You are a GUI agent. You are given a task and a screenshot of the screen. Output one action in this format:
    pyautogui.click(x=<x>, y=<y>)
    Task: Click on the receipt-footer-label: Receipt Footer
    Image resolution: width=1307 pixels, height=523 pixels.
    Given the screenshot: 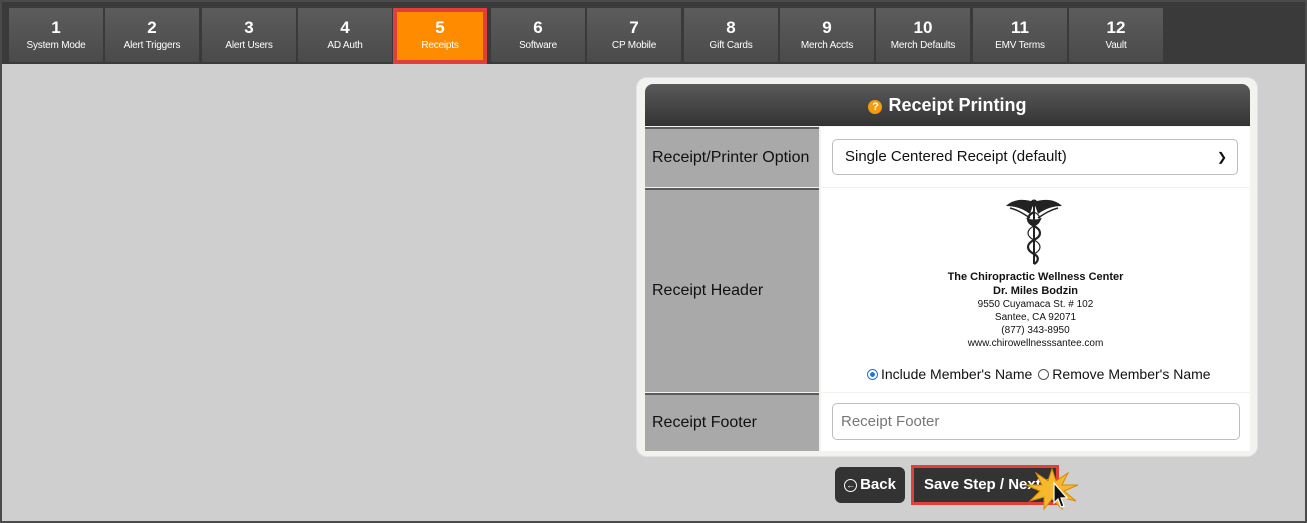 What is the action you would take?
    pyautogui.click(x=732, y=422)
    